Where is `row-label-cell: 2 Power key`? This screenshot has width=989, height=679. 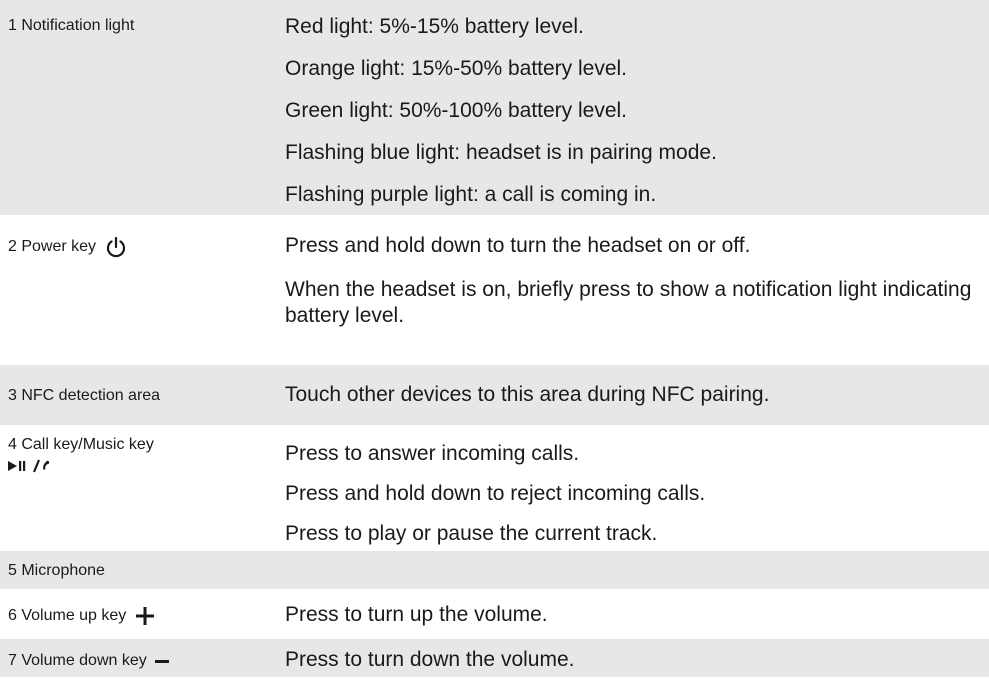
row-label-cell: 2 Power key is located at coordinates (142, 290).